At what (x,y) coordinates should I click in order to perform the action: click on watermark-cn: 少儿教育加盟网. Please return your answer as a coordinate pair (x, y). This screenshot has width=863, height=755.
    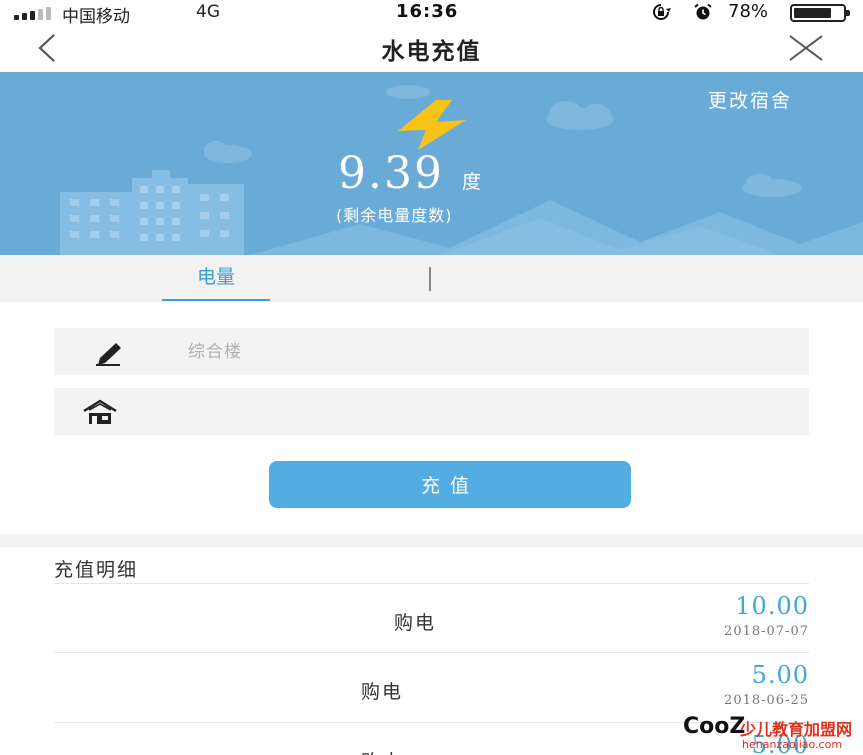
    Looking at the image, I should click on (796, 729).